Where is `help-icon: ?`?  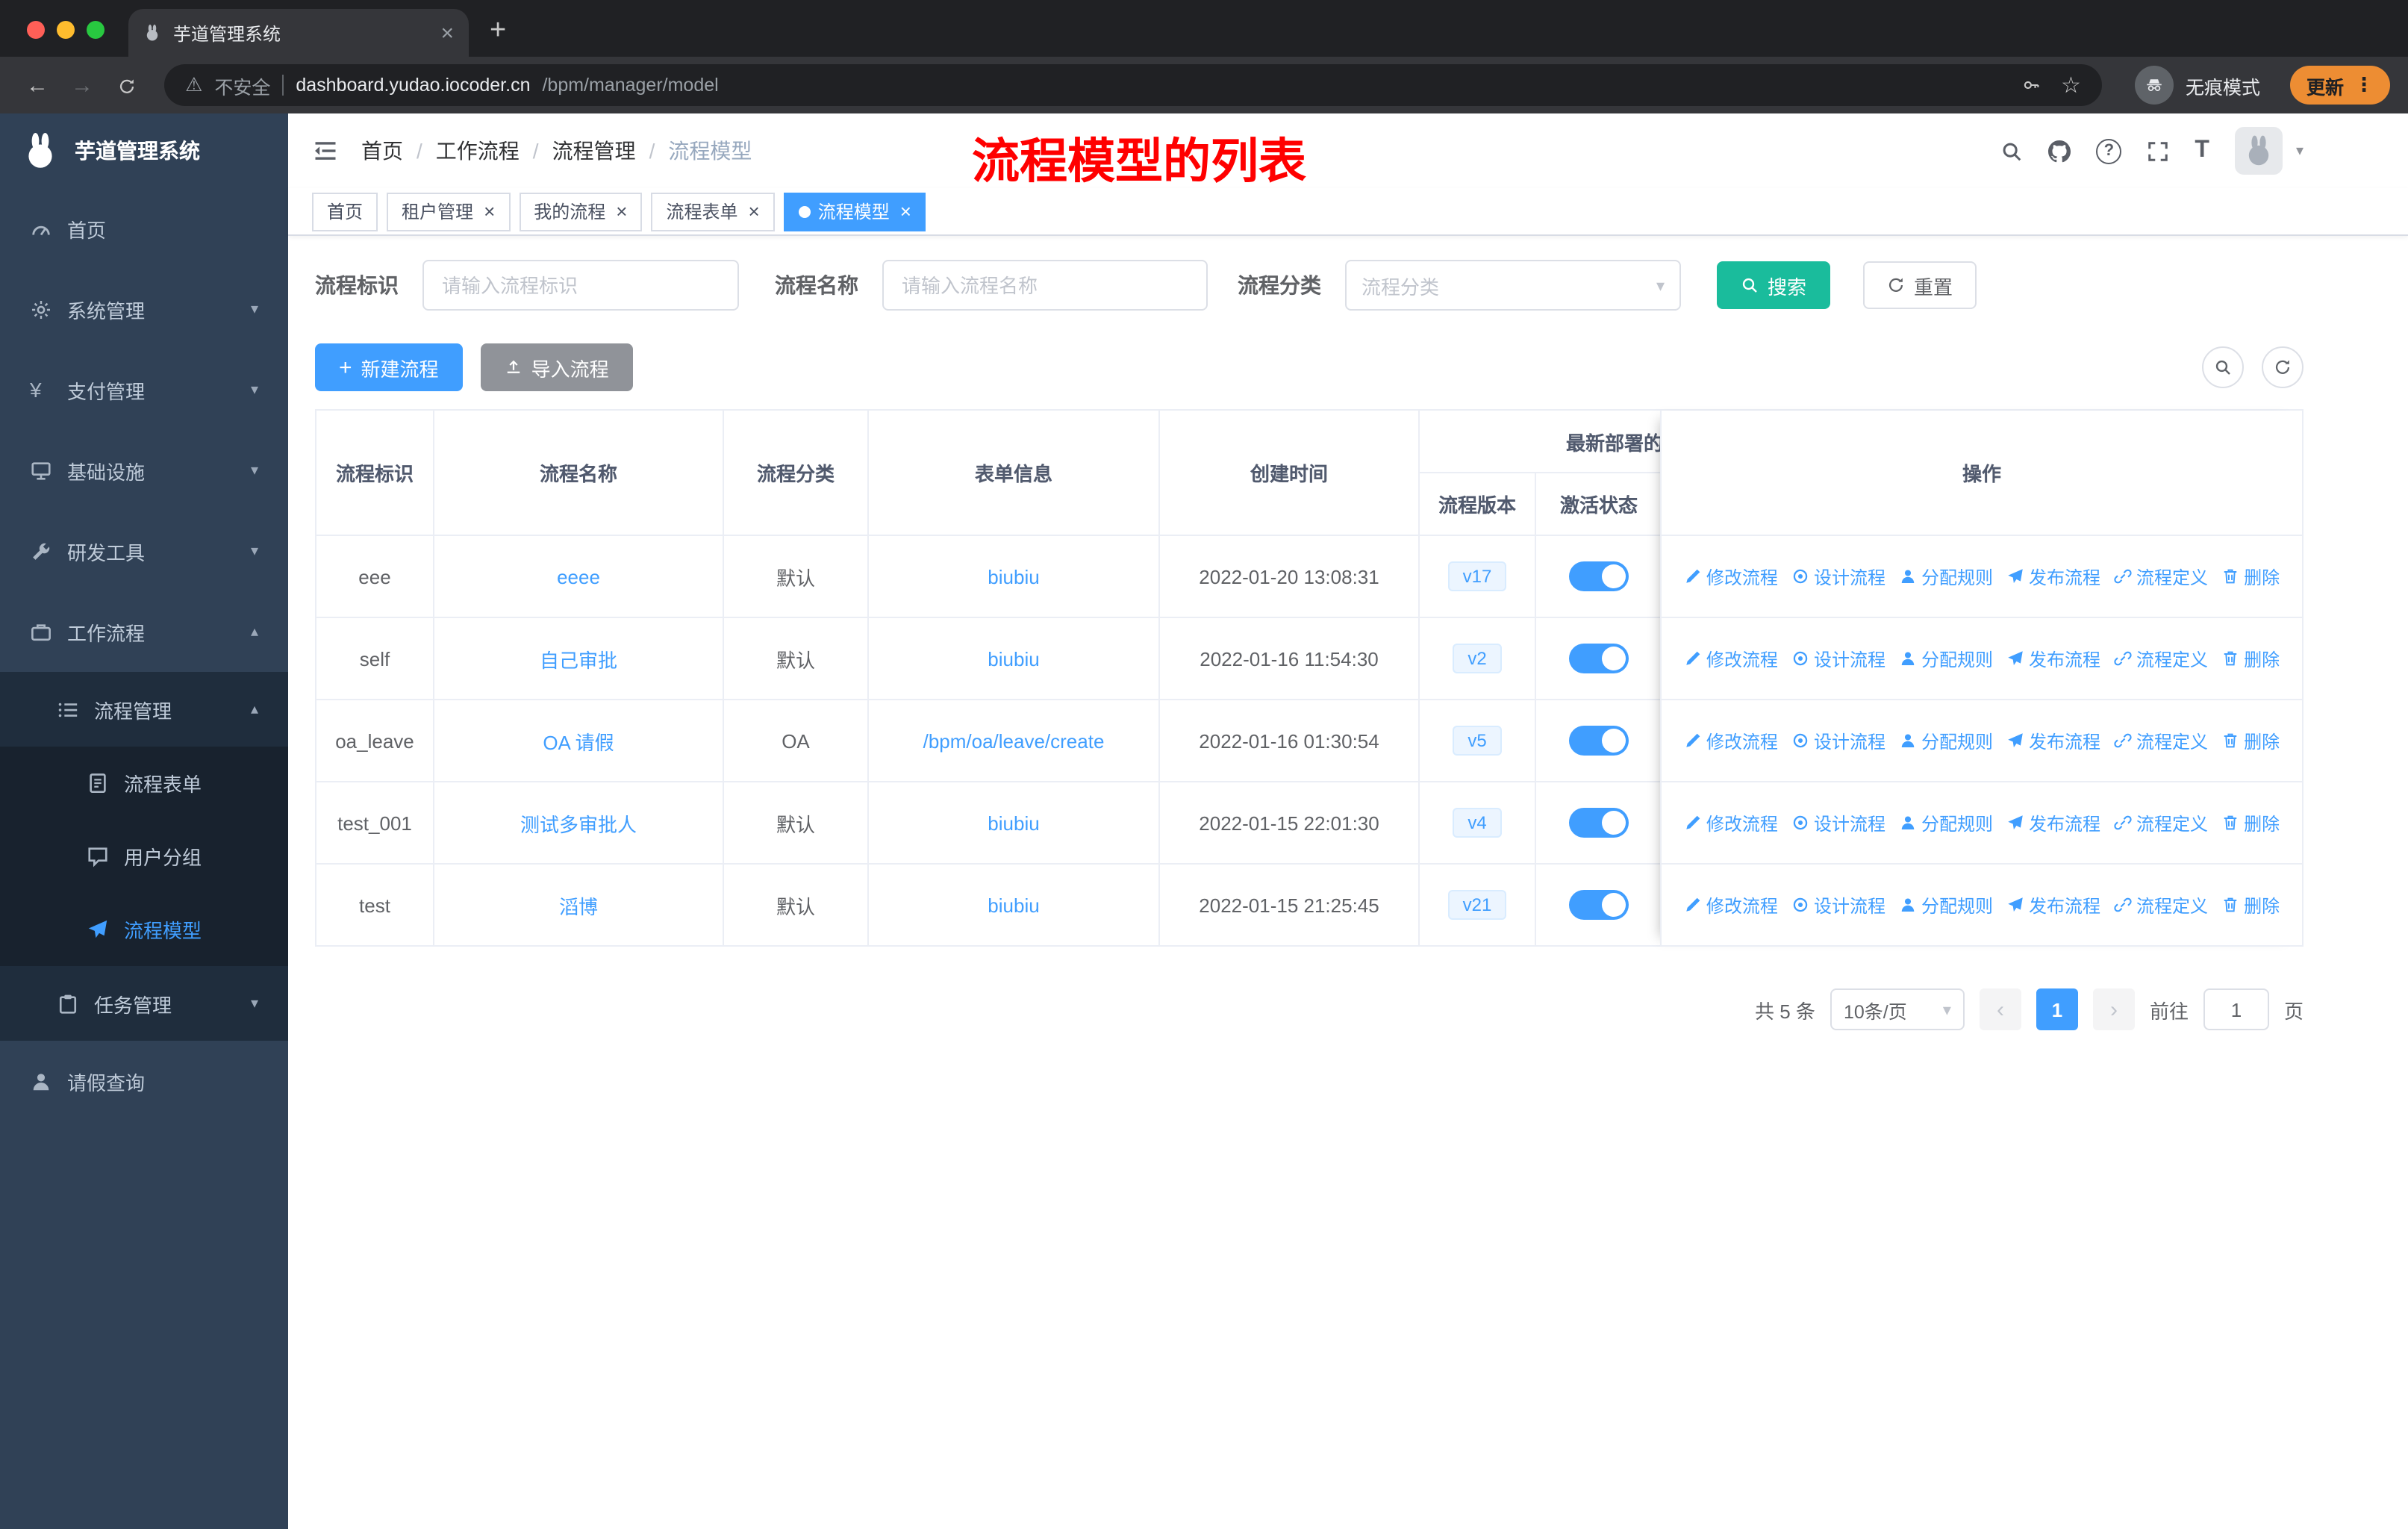 help-icon: ? is located at coordinates (2109, 151).